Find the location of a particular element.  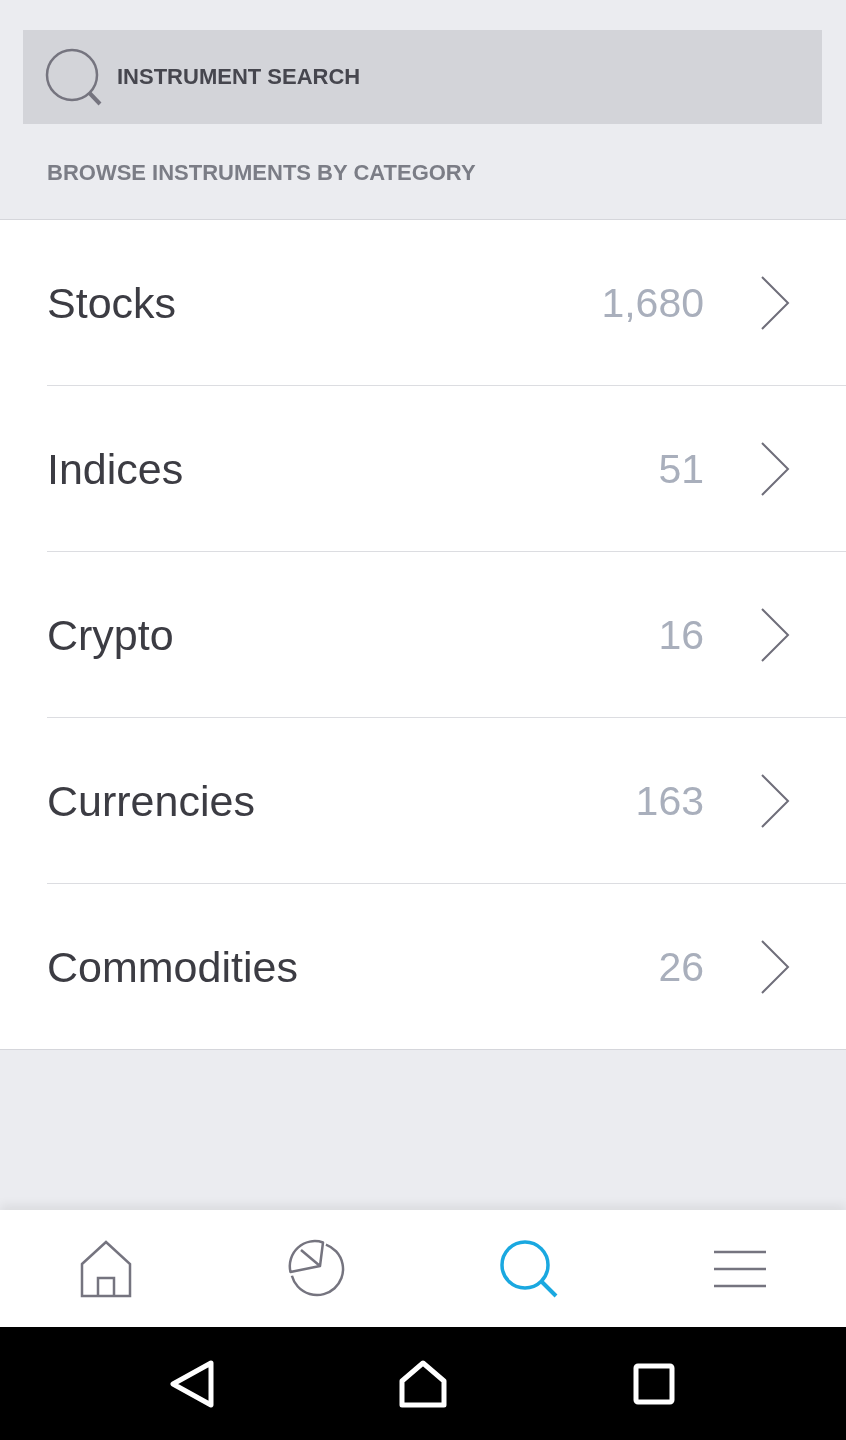

category-row: Stocks 1,680 is located at coordinates (446, 303).